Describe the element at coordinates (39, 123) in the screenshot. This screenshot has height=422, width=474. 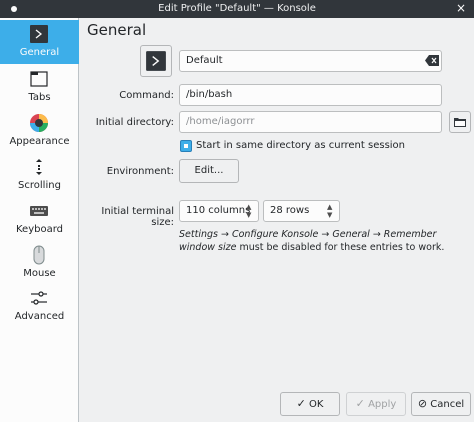
I see `color-wheel-icon` at that location.